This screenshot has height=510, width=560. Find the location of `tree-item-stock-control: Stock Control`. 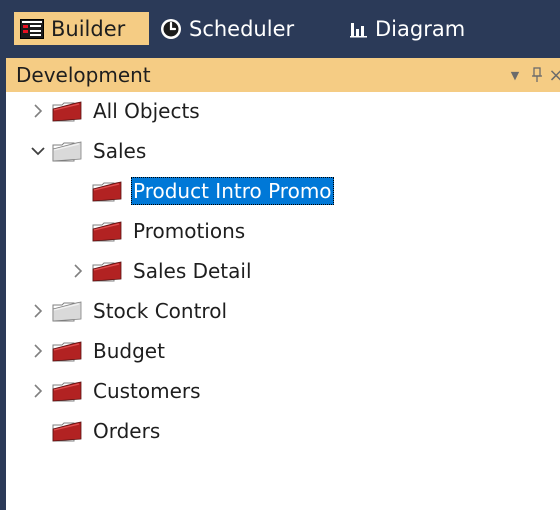

tree-item-stock-control: Stock Control is located at coordinates (140, 311).